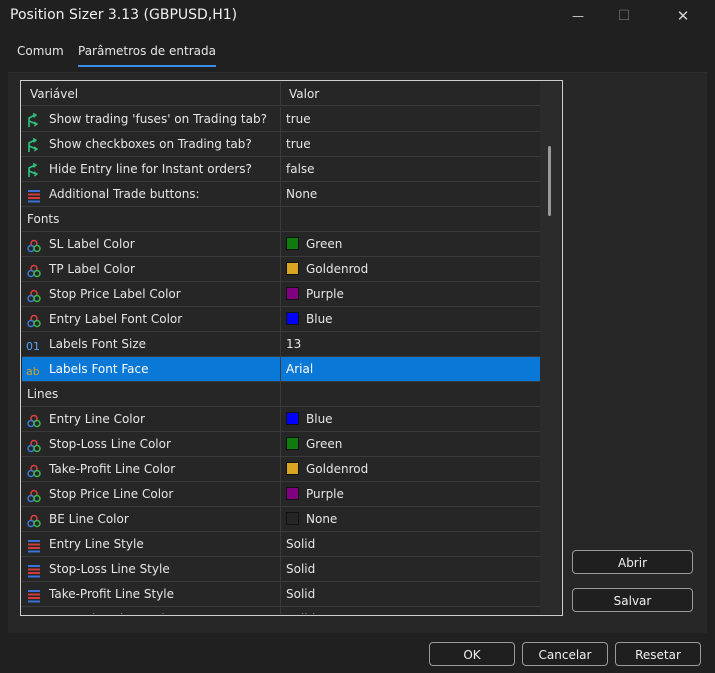 Image resolution: width=715 pixels, height=673 pixels. I want to click on arrow-icon, so click(34, 144).